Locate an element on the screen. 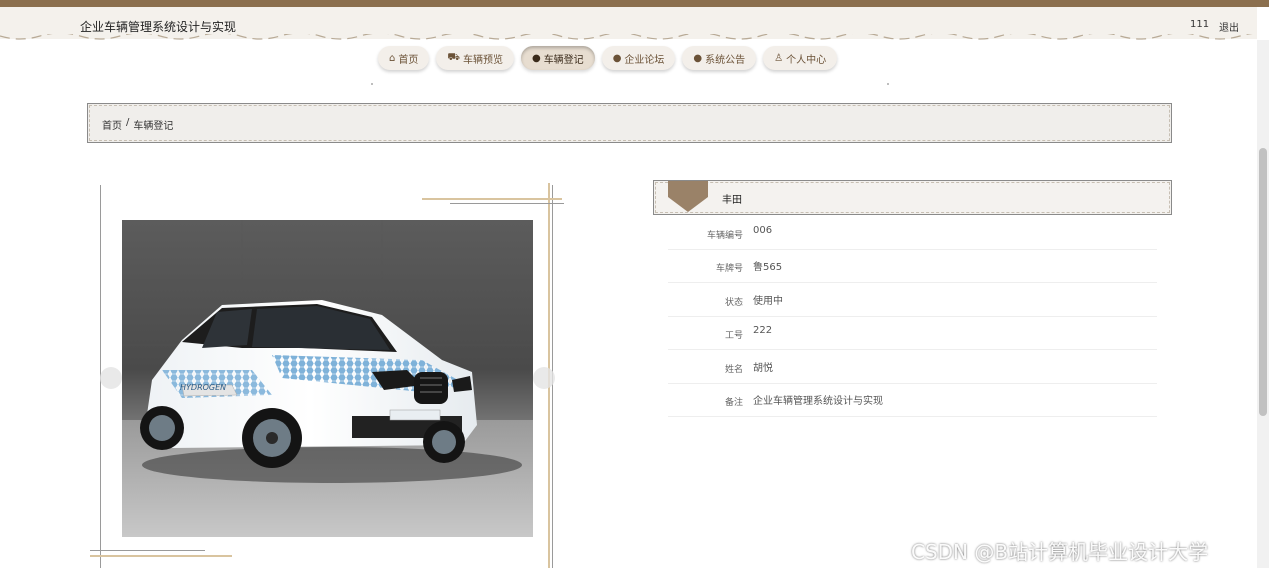 This screenshot has height=568, width=1269. detail-value: 使用中 is located at coordinates (768, 301).